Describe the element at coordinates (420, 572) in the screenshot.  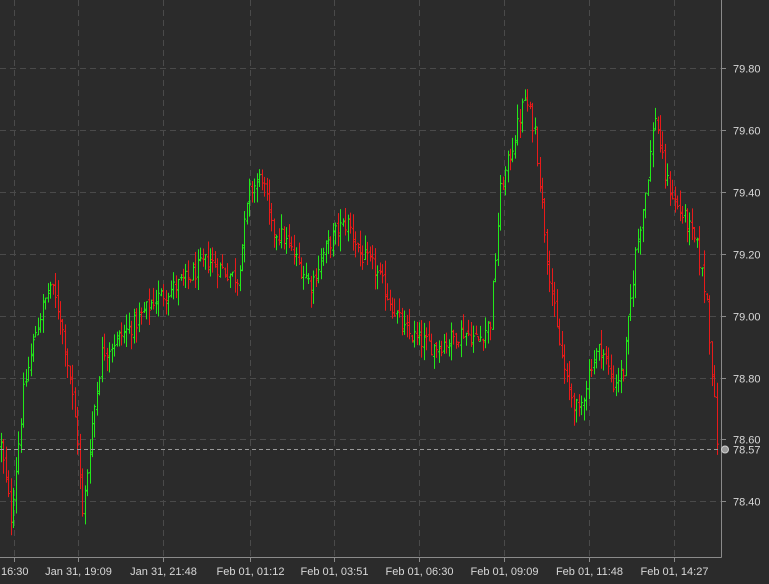
I see `x-tick-label: Feb 01, 06:30` at that location.